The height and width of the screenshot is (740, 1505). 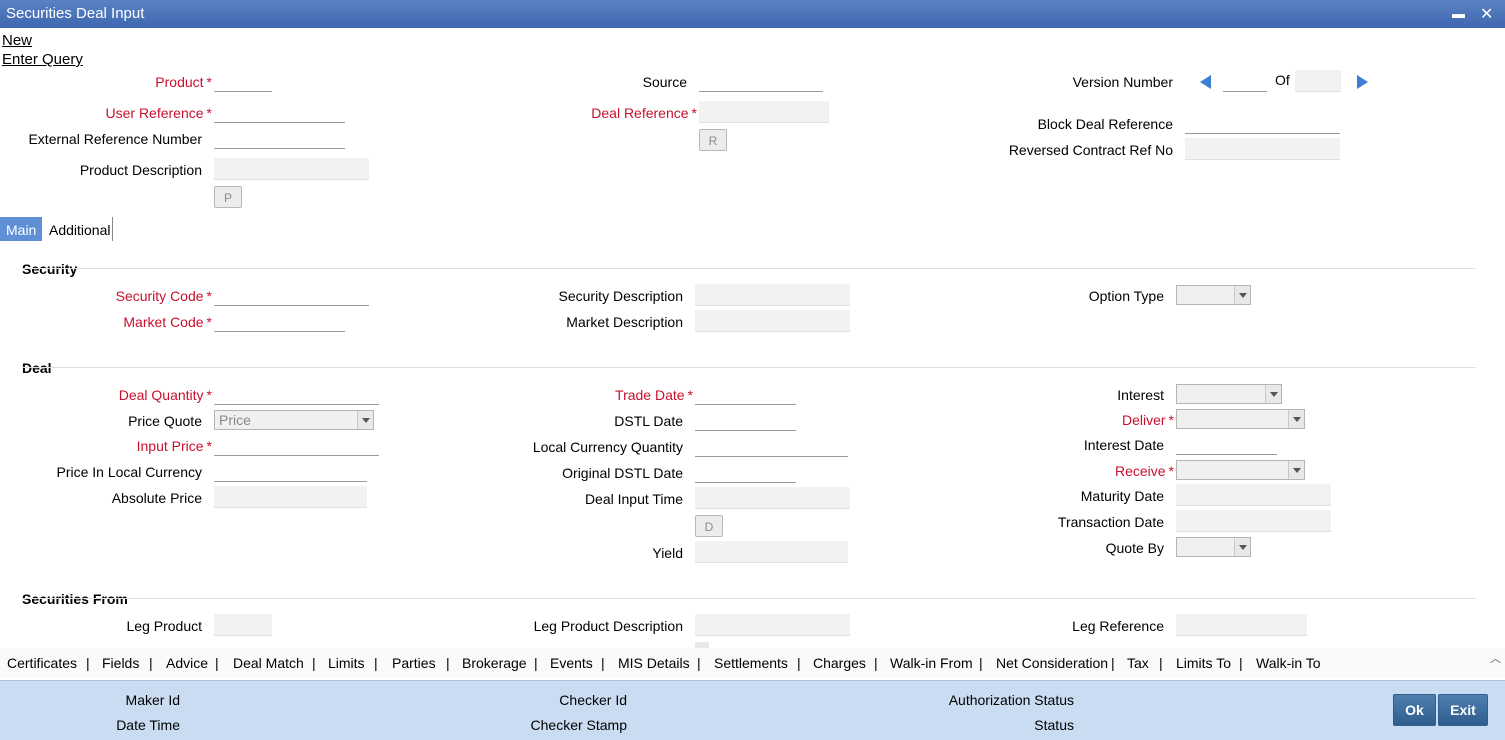 What do you see at coordinates (771, 552) in the screenshot?
I see `yield-field` at bounding box center [771, 552].